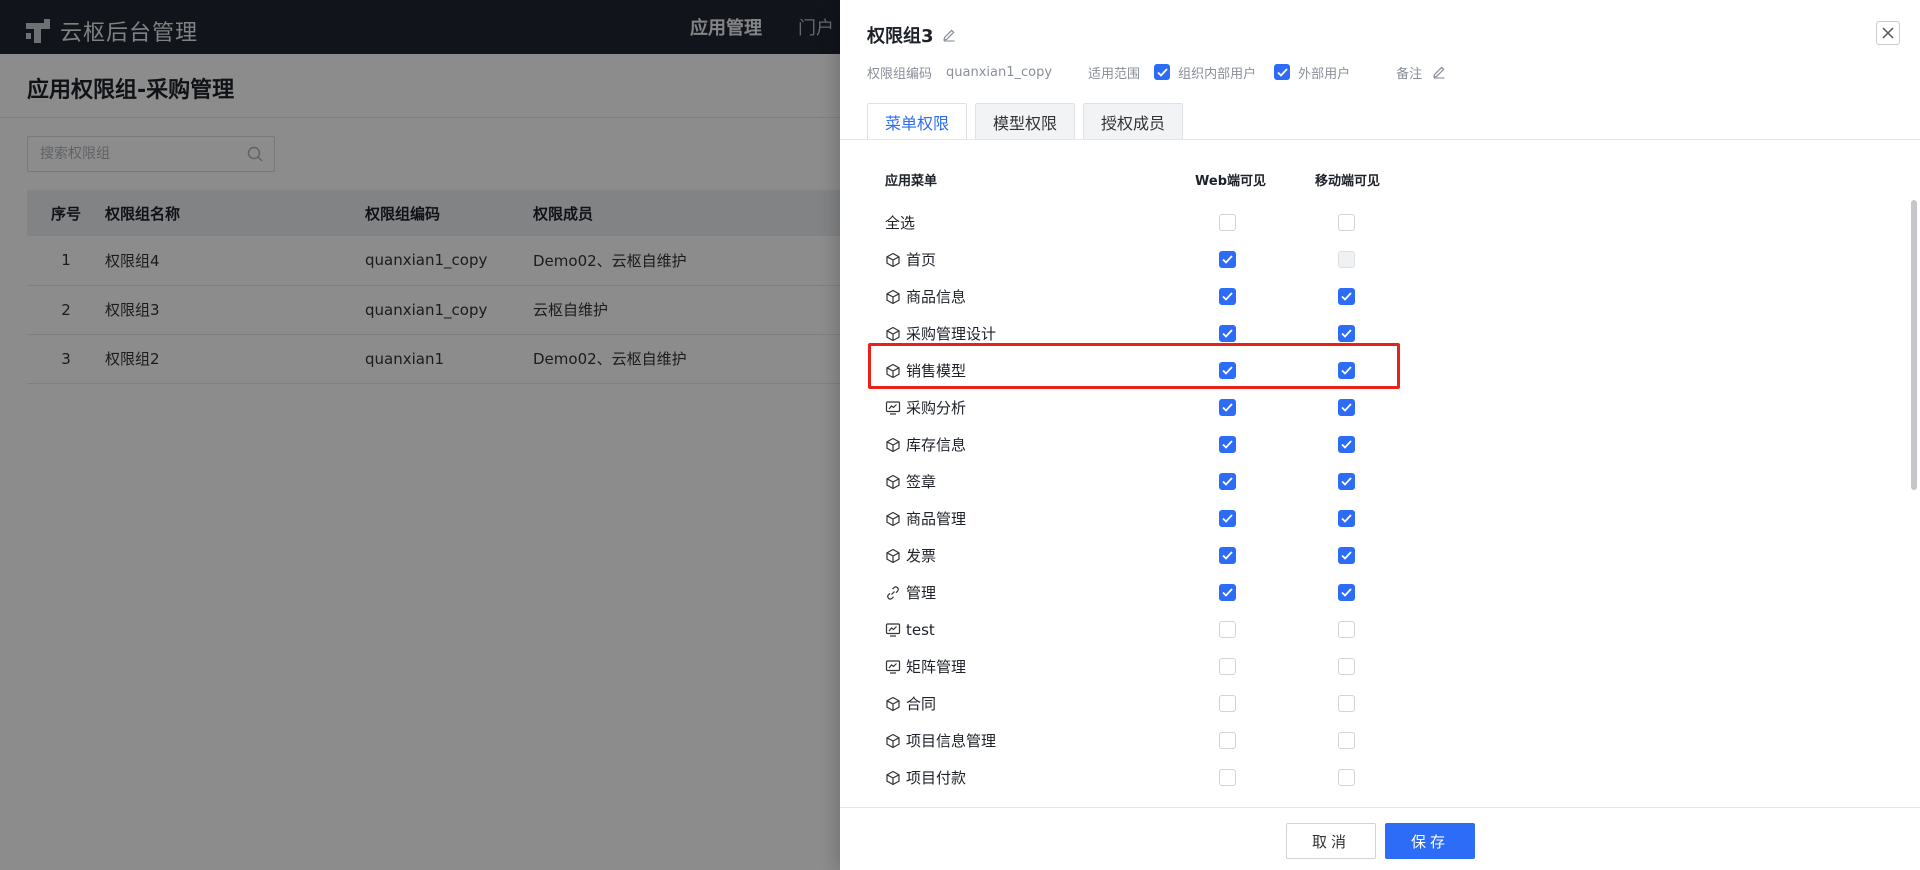 This screenshot has height=870, width=1920. What do you see at coordinates (1217, 74) in the screenshot?
I see `scope-internal-label: 组织内部用户` at bounding box center [1217, 74].